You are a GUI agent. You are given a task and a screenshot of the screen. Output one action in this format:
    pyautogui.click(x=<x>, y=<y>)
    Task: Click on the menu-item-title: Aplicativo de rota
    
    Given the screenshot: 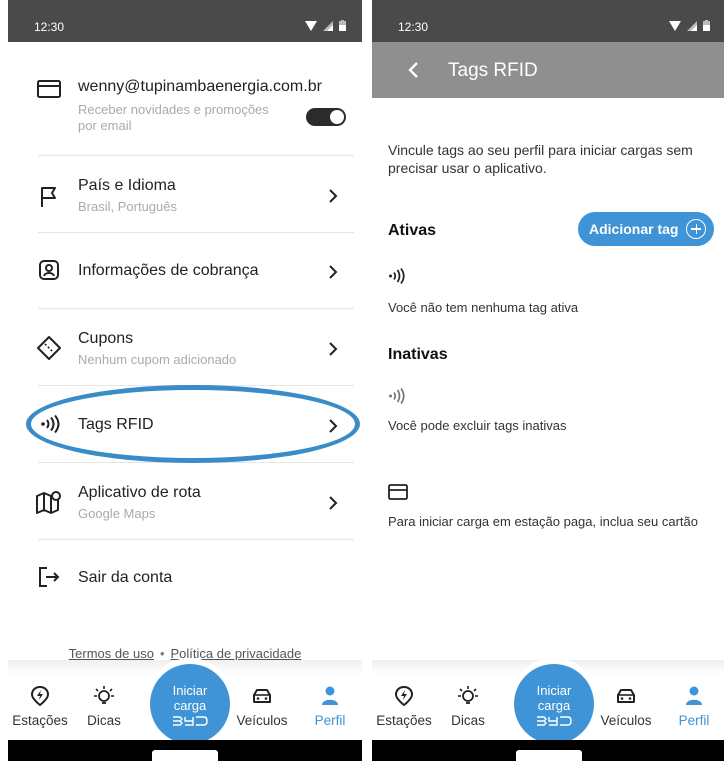 What is the action you would take?
    pyautogui.click(x=139, y=492)
    